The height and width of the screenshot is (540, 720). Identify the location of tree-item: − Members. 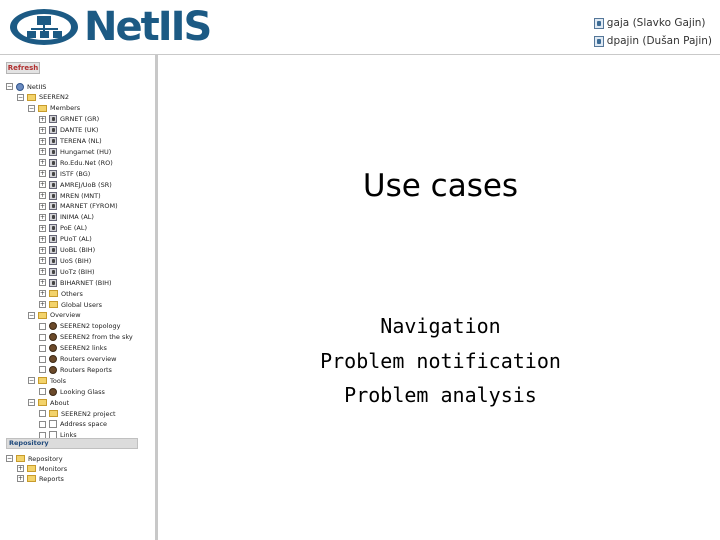
(54, 108).